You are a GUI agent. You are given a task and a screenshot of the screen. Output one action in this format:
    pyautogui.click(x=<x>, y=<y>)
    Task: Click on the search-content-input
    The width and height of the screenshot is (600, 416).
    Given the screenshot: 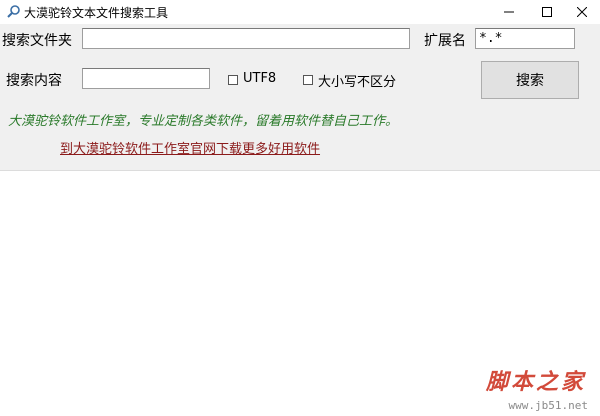 What is the action you would take?
    pyautogui.click(x=146, y=78)
    